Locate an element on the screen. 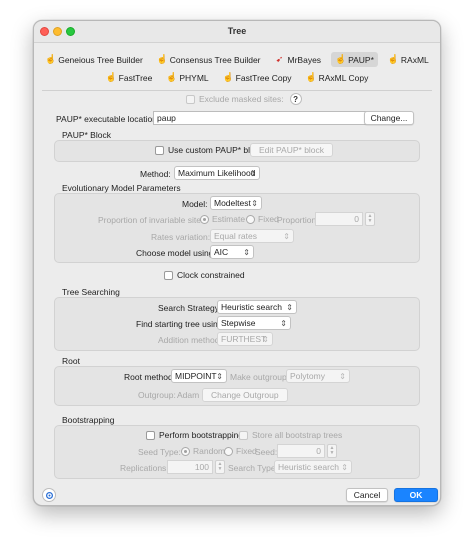  starting-tree-select: Stepwise ⇕ is located at coordinates (254, 323).